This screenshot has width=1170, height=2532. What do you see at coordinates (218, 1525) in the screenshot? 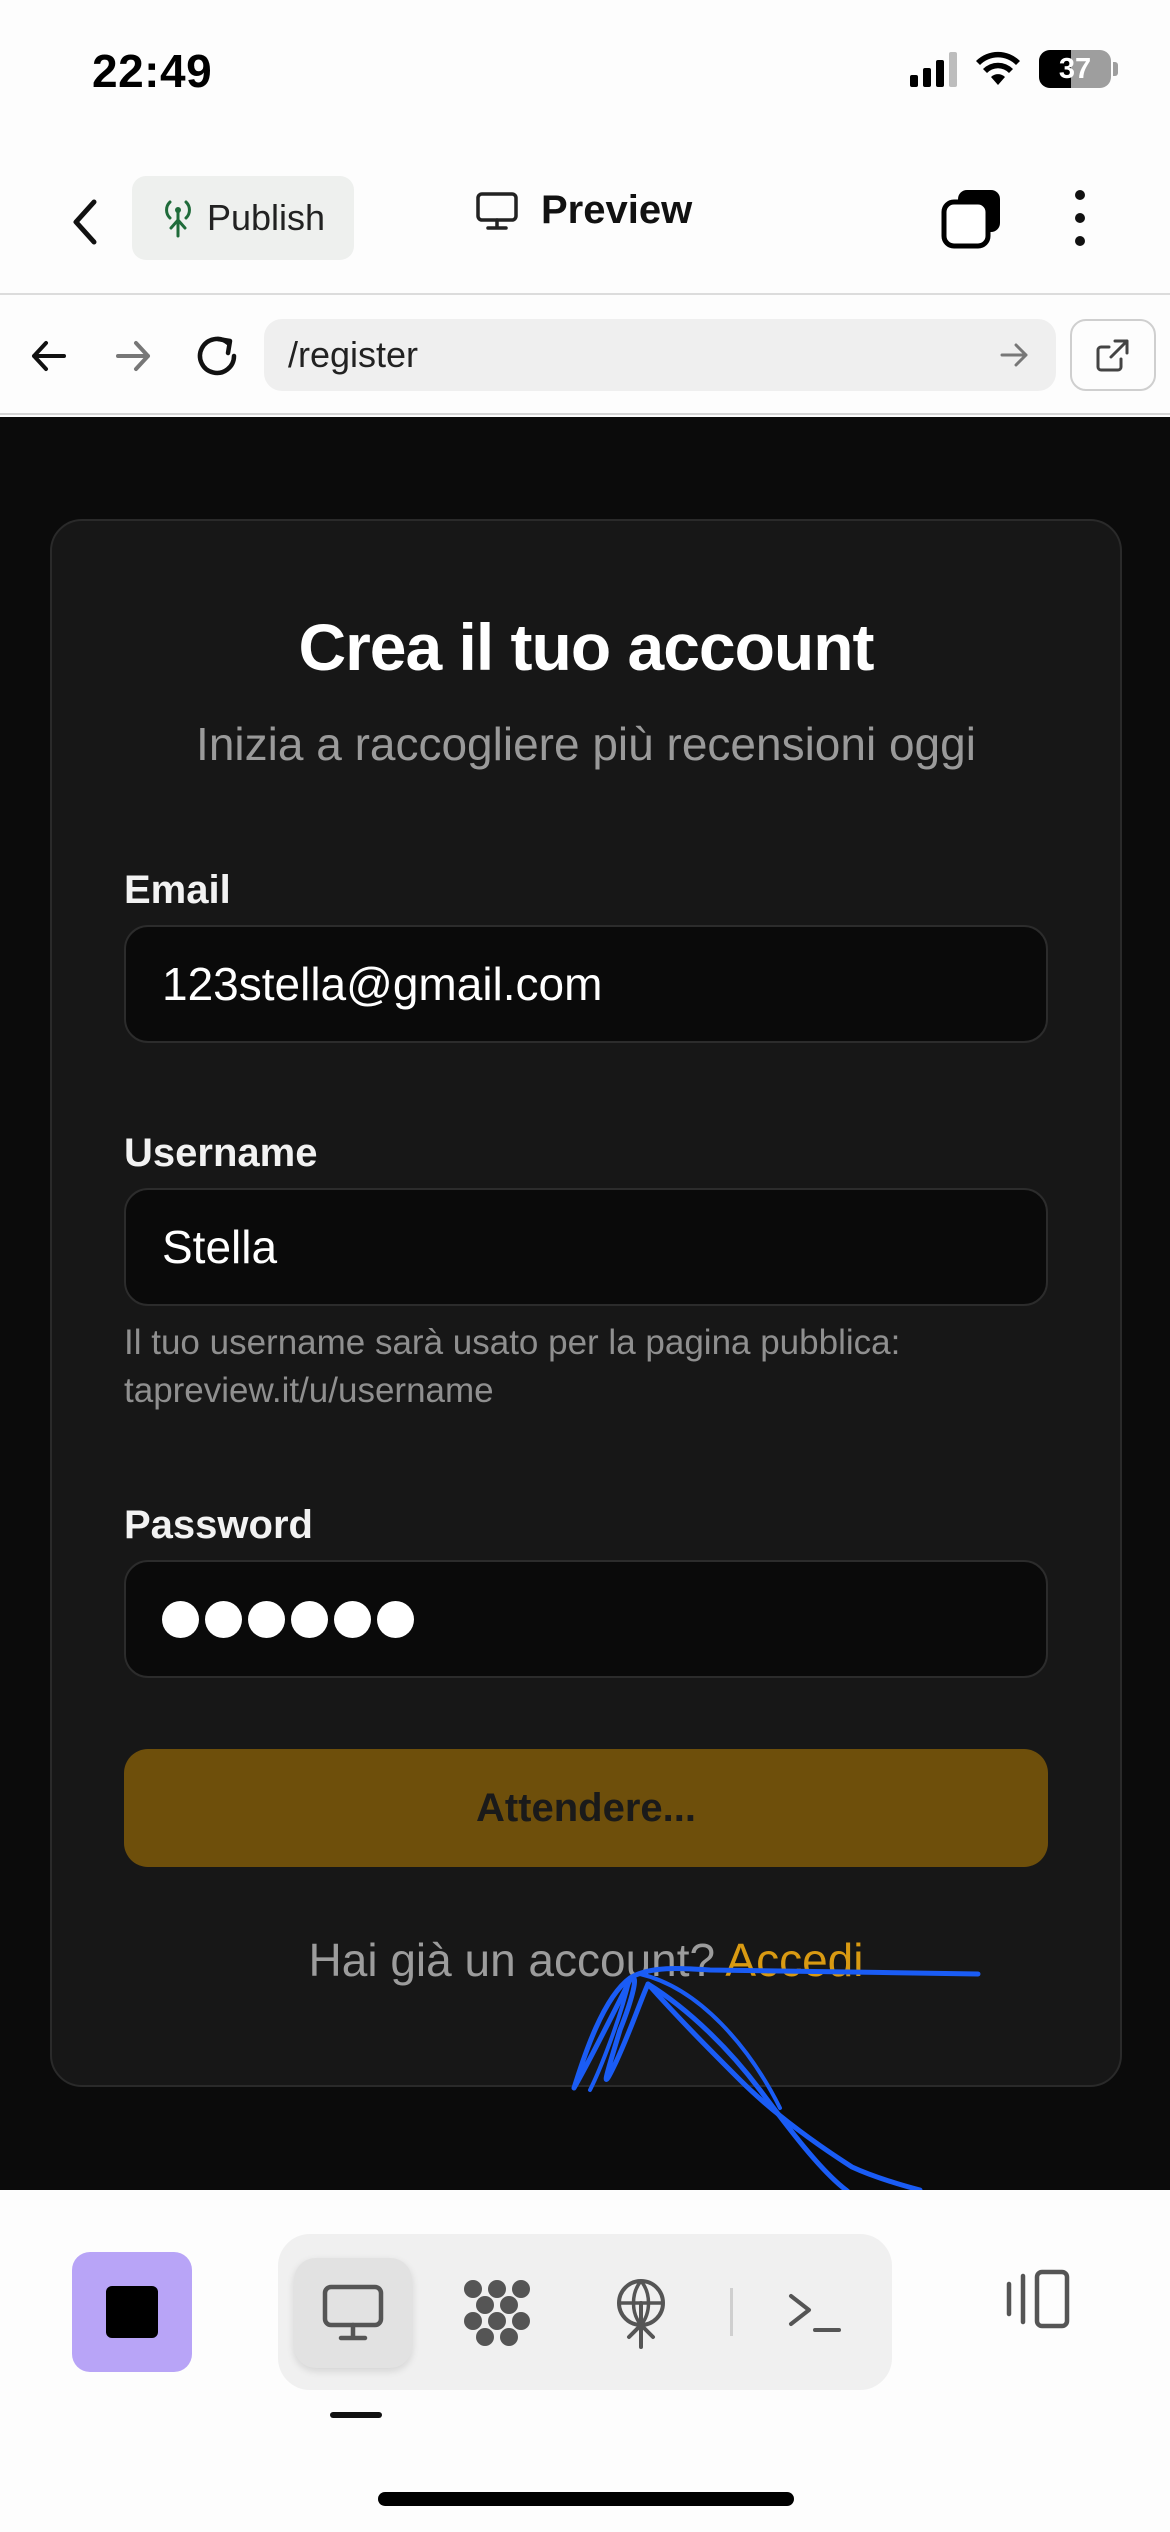
I see `password-label: Password` at bounding box center [218, 1525].